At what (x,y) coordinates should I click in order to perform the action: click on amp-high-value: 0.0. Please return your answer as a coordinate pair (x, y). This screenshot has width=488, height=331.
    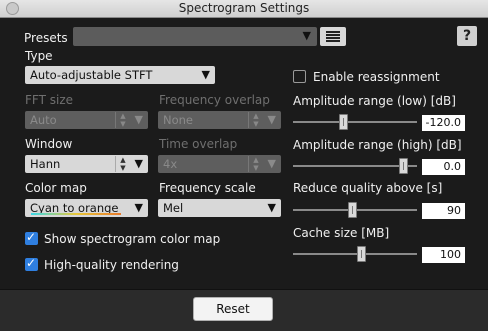
    Looking at the image, I should click on (443, 167).